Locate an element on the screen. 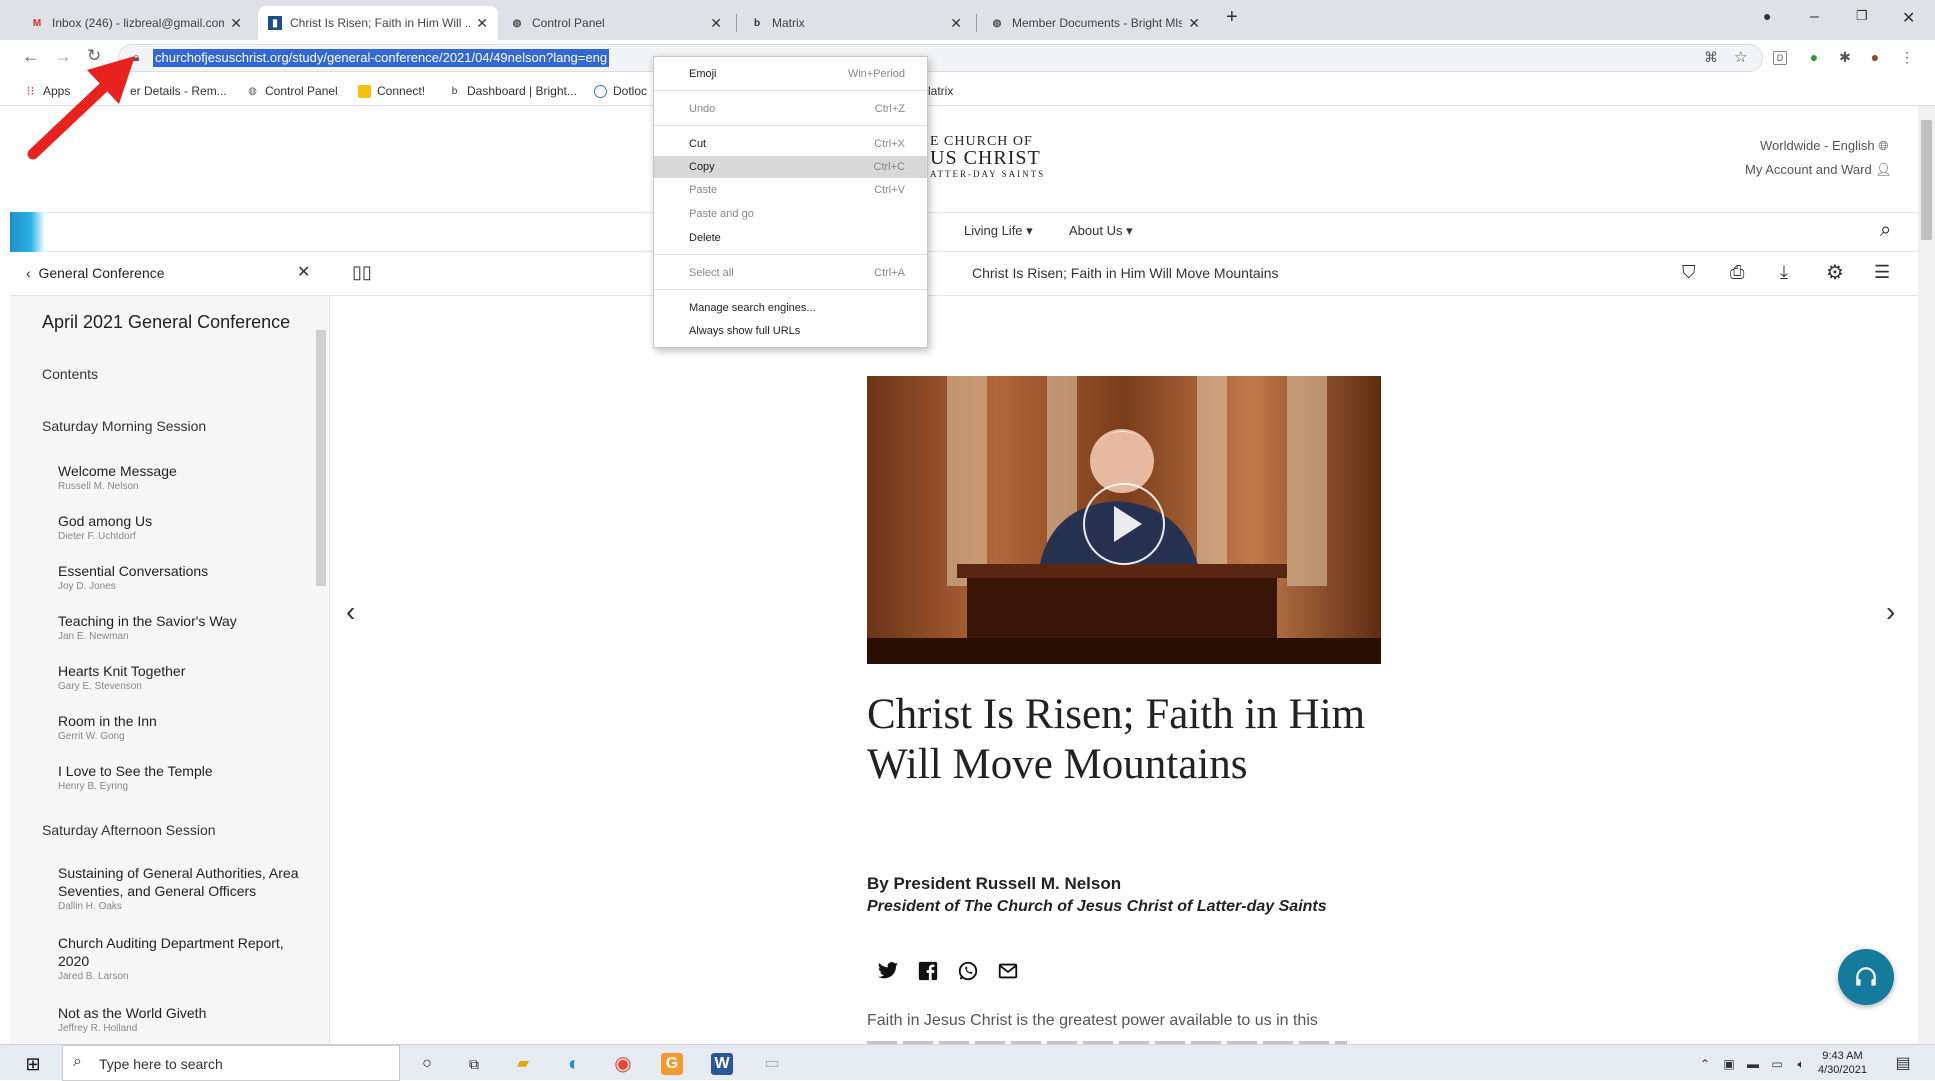 The width and height of the screenshot is (1935, 1081). windows-start-icon: ⊞ is located at coordinates (33, 1064).